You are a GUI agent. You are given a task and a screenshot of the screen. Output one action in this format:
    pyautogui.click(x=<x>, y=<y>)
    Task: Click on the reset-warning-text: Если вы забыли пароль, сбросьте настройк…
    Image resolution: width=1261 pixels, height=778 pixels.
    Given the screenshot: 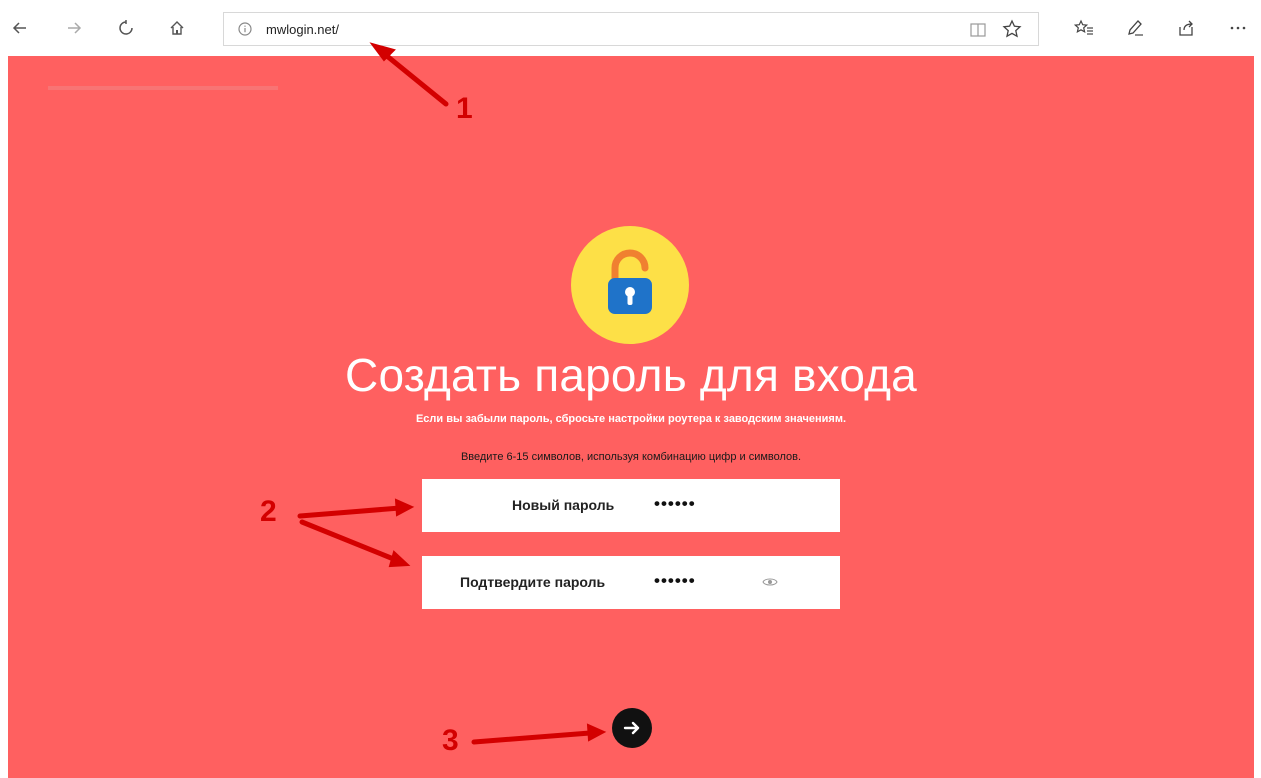 What is the action you would take?
    pyautogui.click(x=631, y=419)
    